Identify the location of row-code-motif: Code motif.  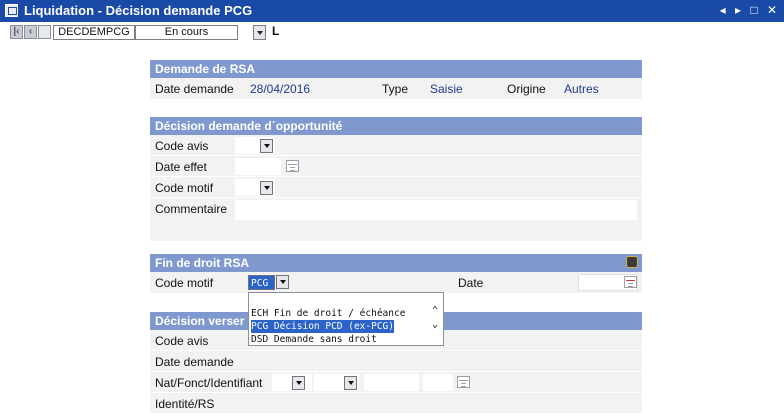
(396, 187).